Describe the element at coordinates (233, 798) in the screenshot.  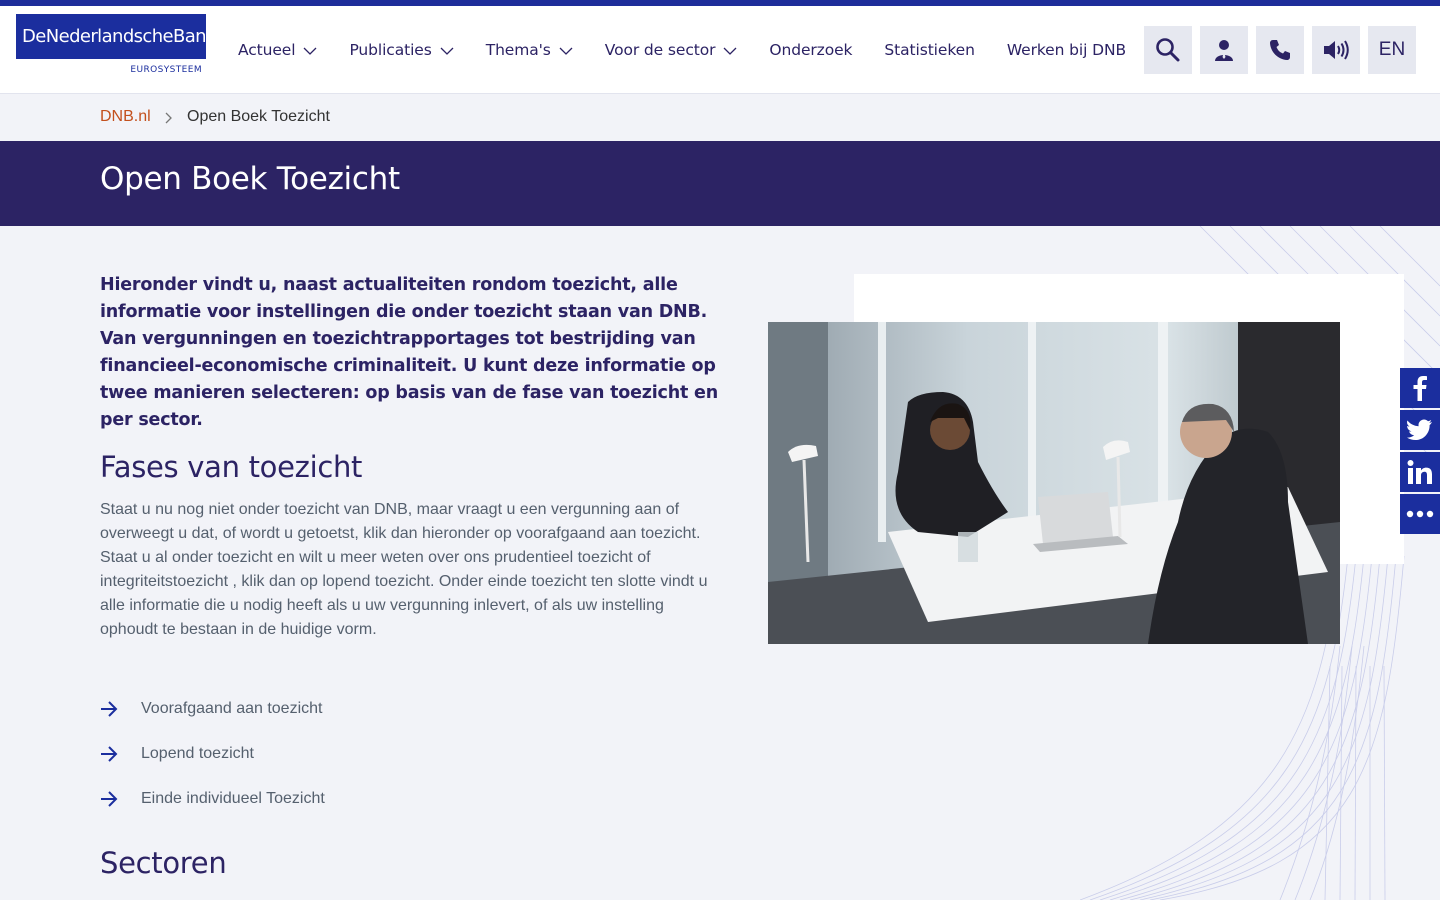
I see `link-label: Einde individueel Toezicht` at that location.